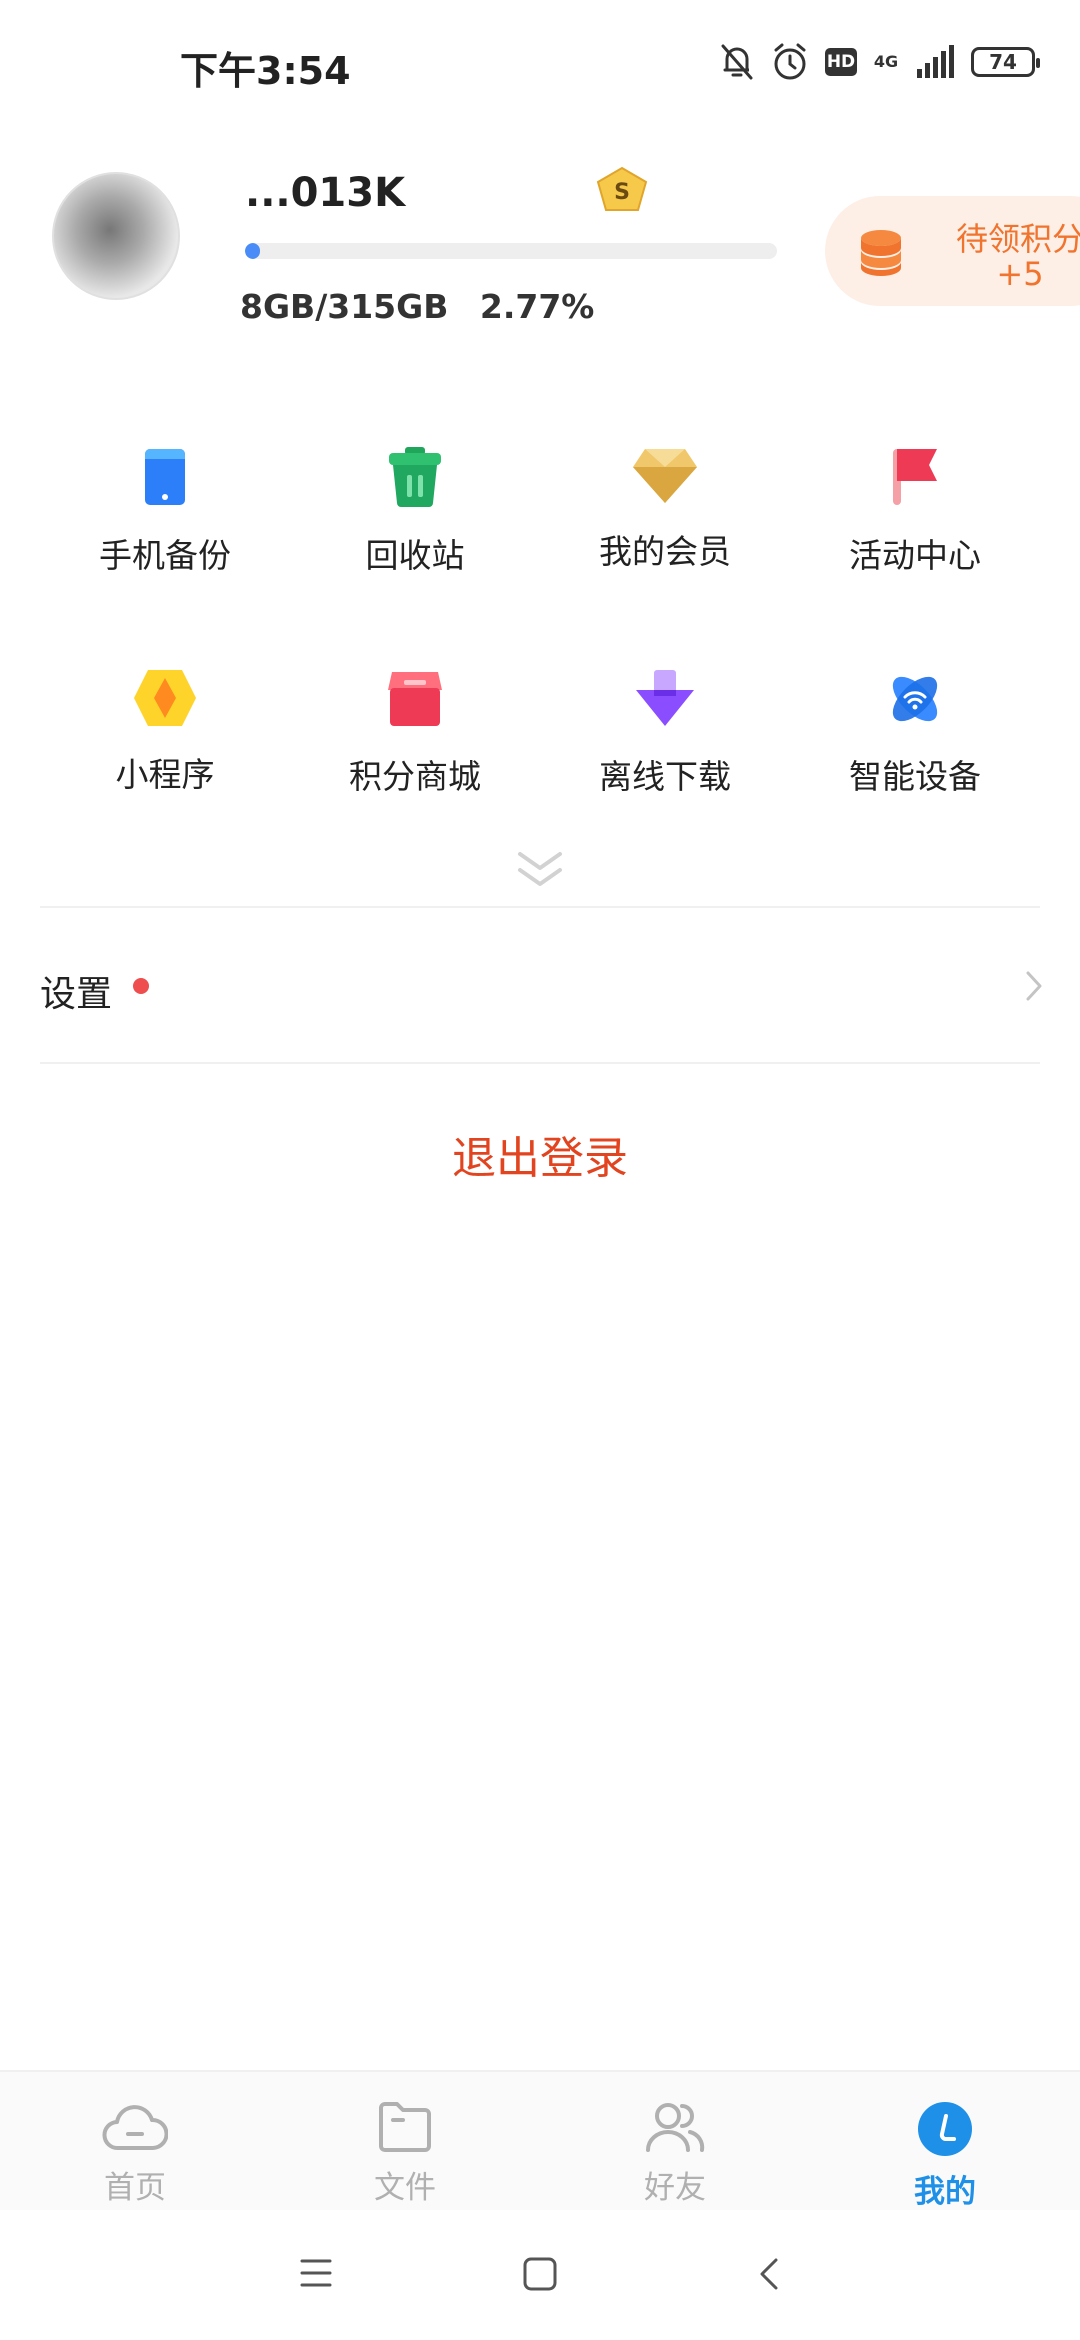  I want to click on signal-icon, so click(935, 61).